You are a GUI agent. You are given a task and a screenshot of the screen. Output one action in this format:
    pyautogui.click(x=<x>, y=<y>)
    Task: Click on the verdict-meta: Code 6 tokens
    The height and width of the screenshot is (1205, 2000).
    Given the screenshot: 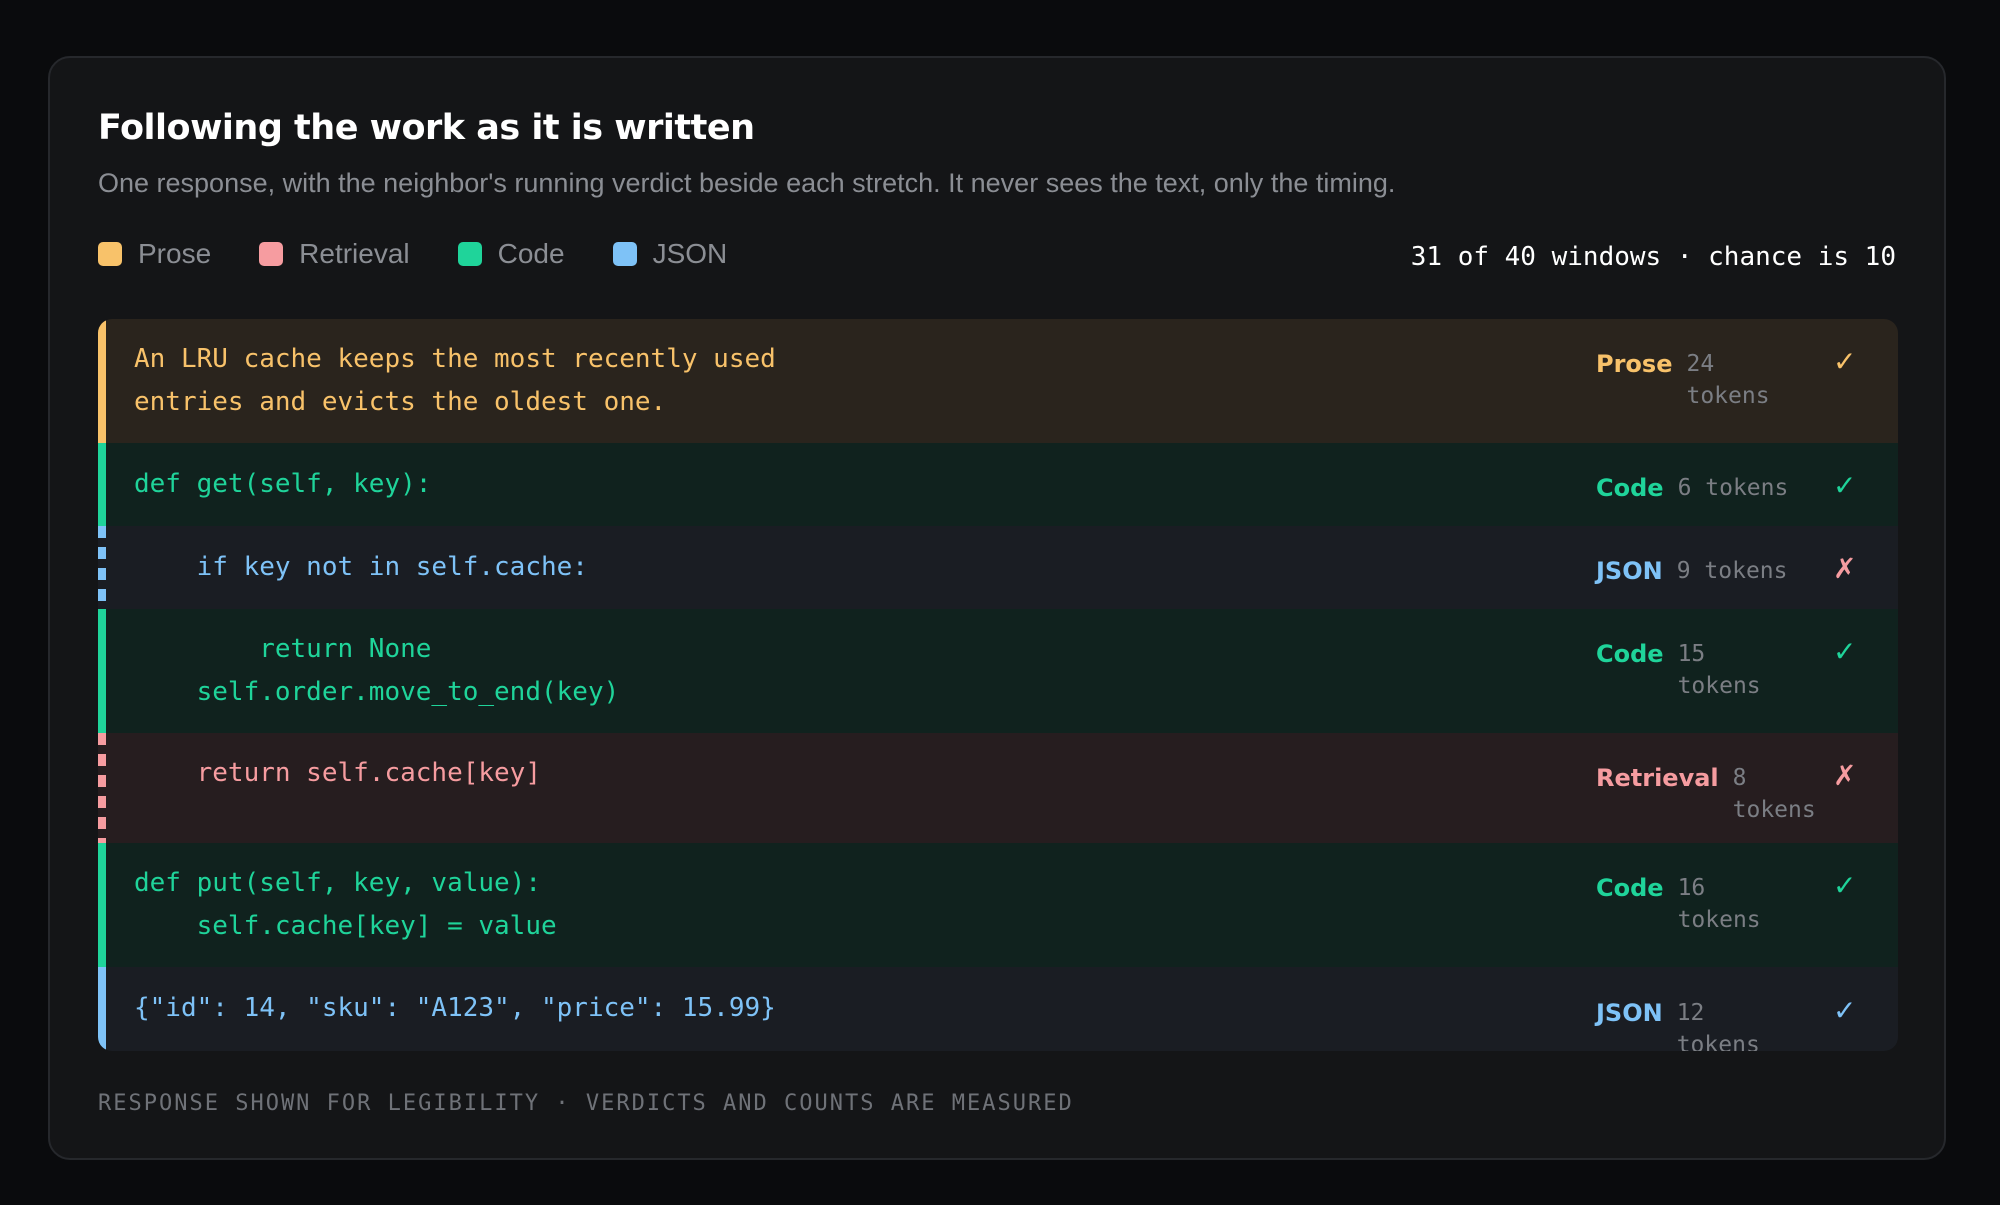 What is the action you would take?
    pyautogui.click(x=1693, y=488)
    